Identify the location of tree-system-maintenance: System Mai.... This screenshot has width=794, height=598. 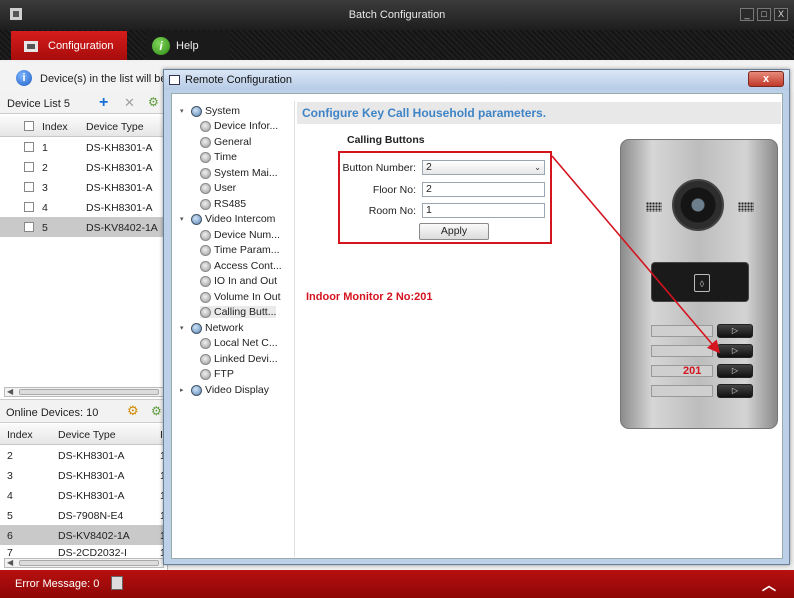
(239, 173).